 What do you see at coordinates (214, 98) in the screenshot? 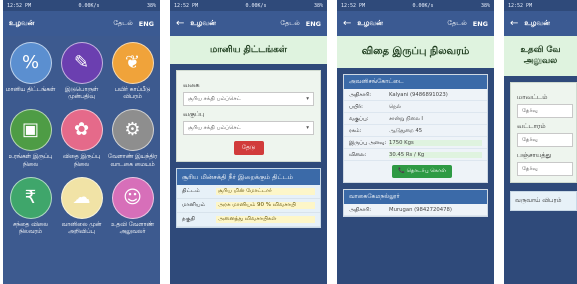
I see `category-value: சூரிய சக்தி பம்ப்செட்` at bounding box center [214, 98].